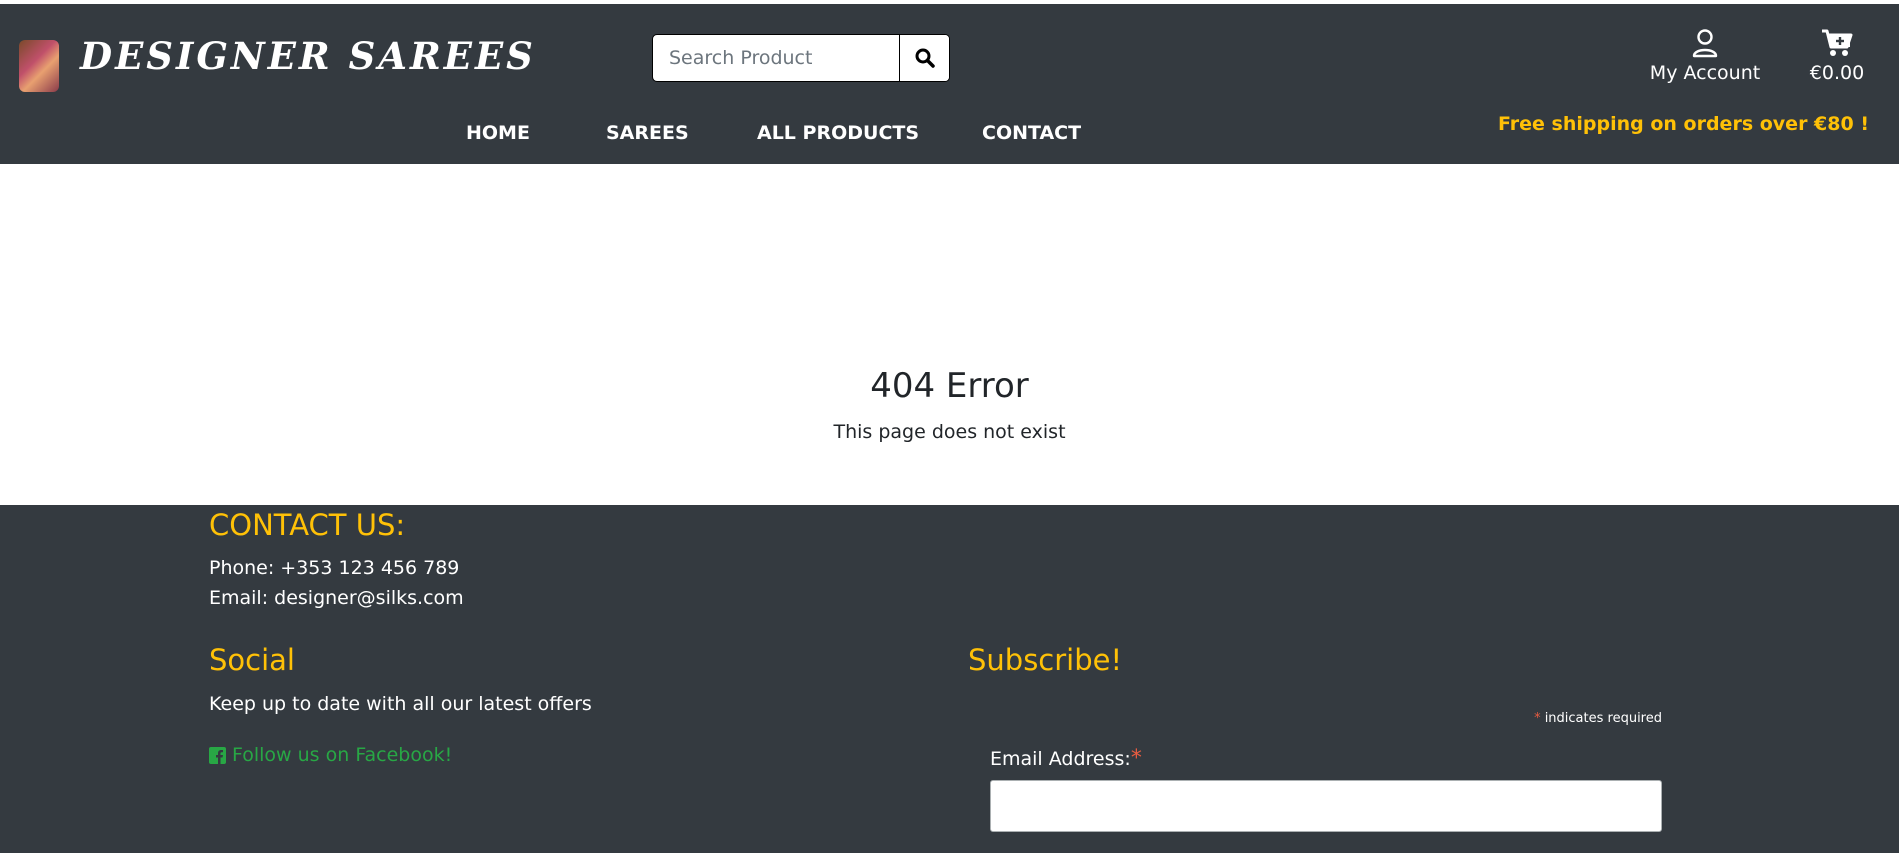 Image resolution: width=1899 pixels, height=853 pixels. What do you see at coordinates (1136, 758) in the screenshot?
I see `email-required-asterisk: *` at bounding box center [1136, 758].